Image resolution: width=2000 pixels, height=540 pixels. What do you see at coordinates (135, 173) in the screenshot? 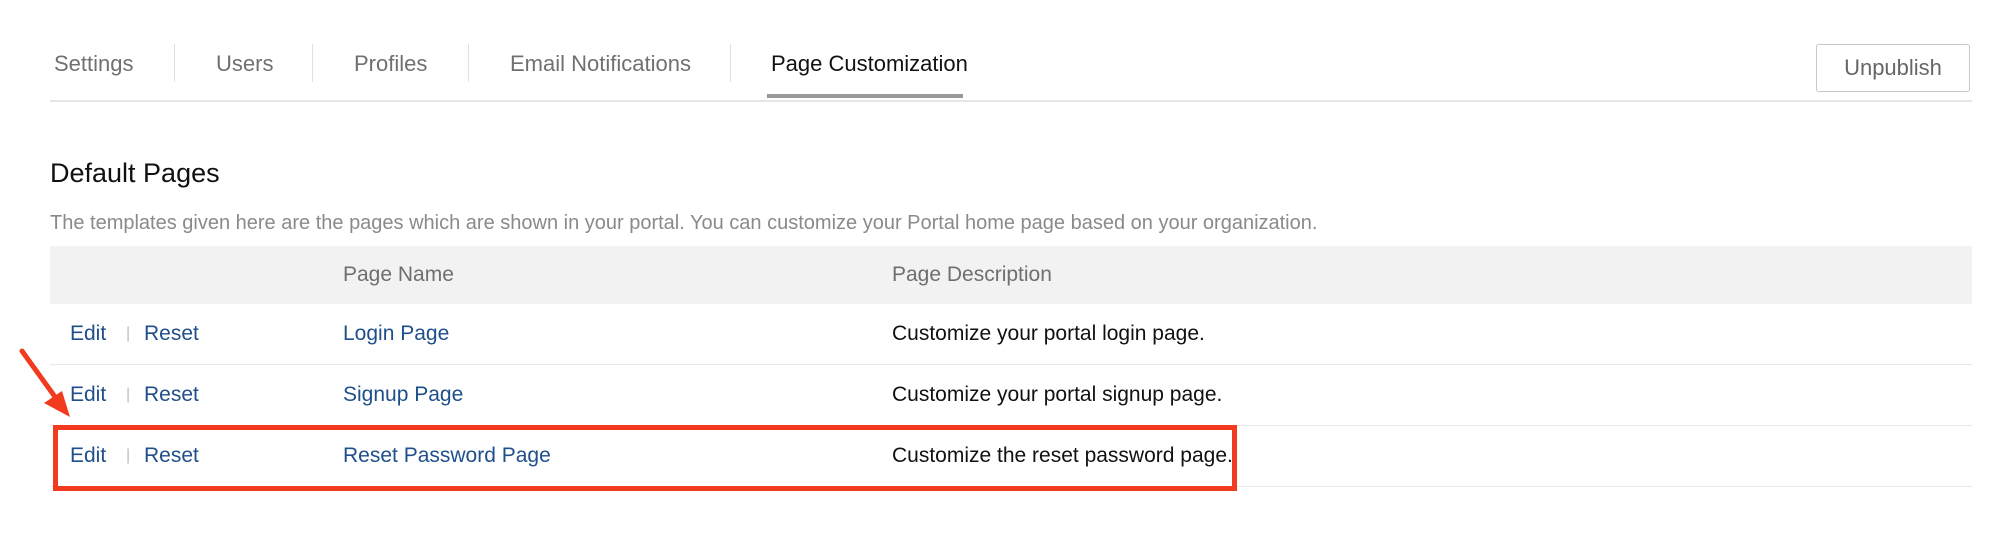
I see `section-title: Default Pages` at bounding box center [135, 173].